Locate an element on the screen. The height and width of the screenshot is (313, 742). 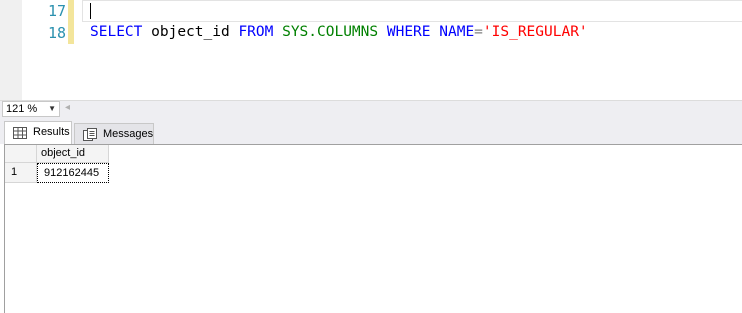
line-number-18: 18 is located at coordinates (56, 33).